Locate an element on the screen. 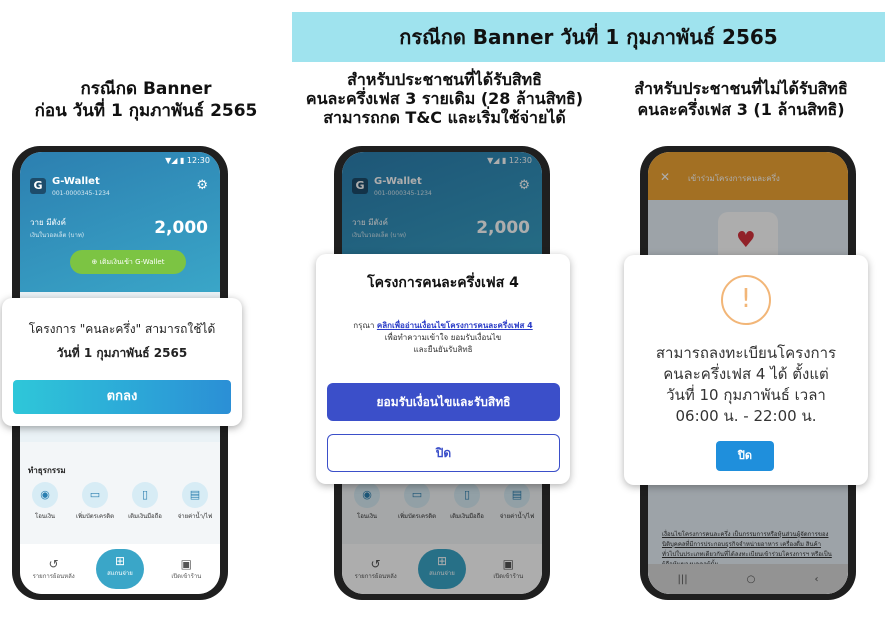  message-line-1: สามารถลงทะเบียนโครงการ is located at coordinates (746, 353).